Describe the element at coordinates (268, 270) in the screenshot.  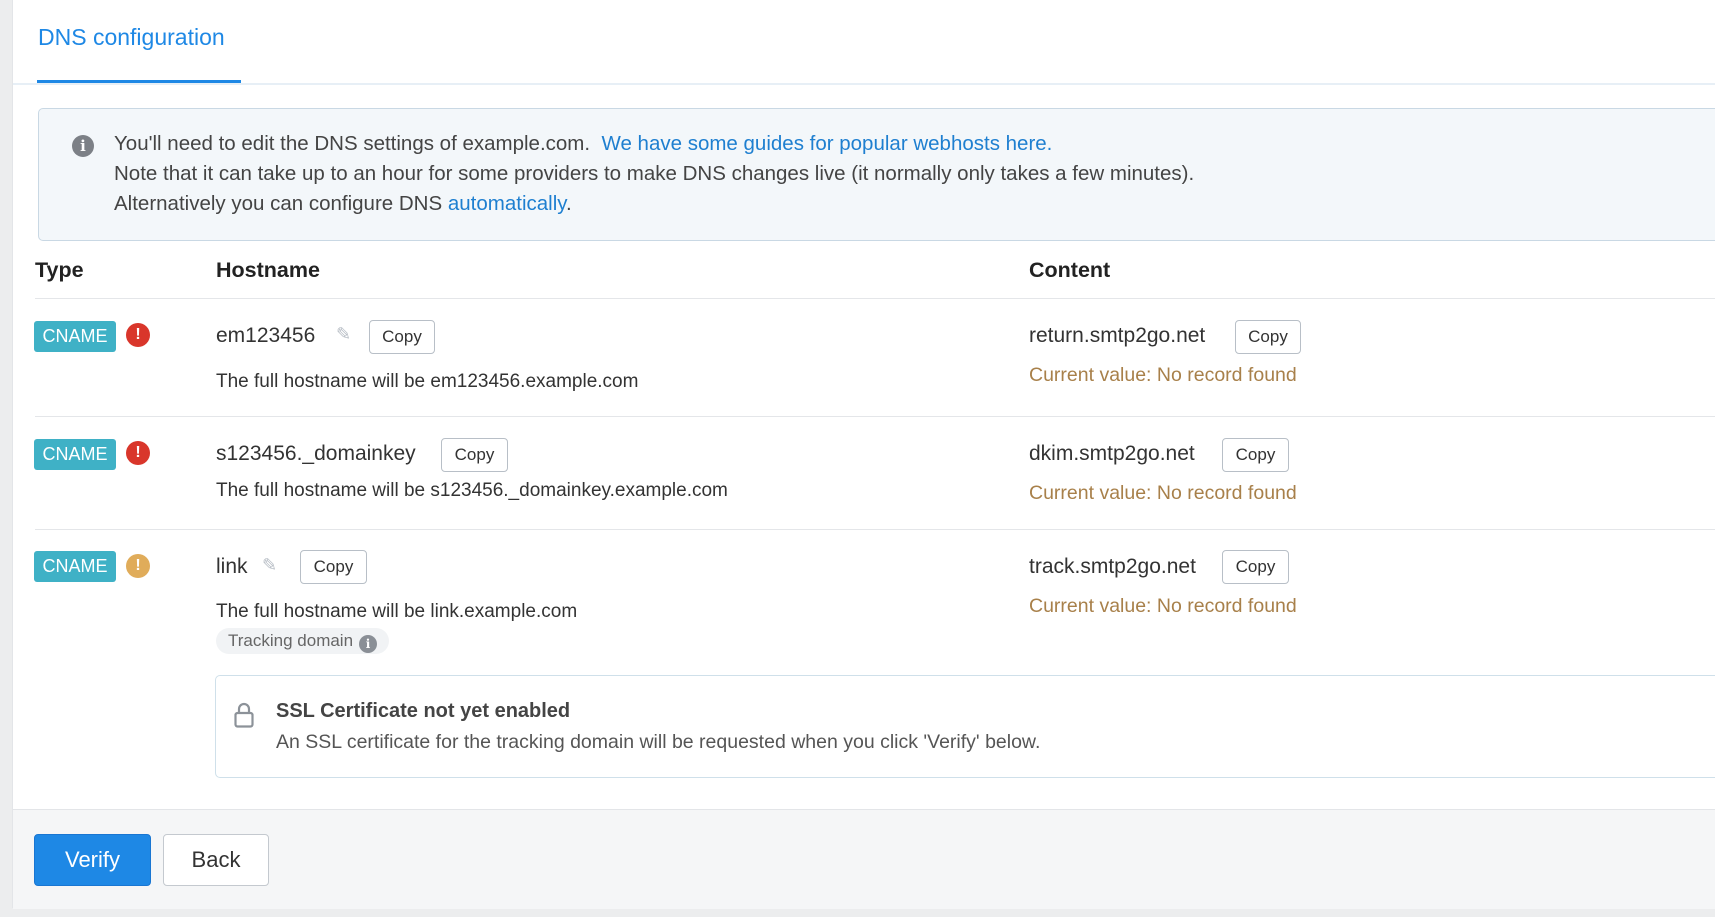
I see `header-hostname: Hostname` at that location.